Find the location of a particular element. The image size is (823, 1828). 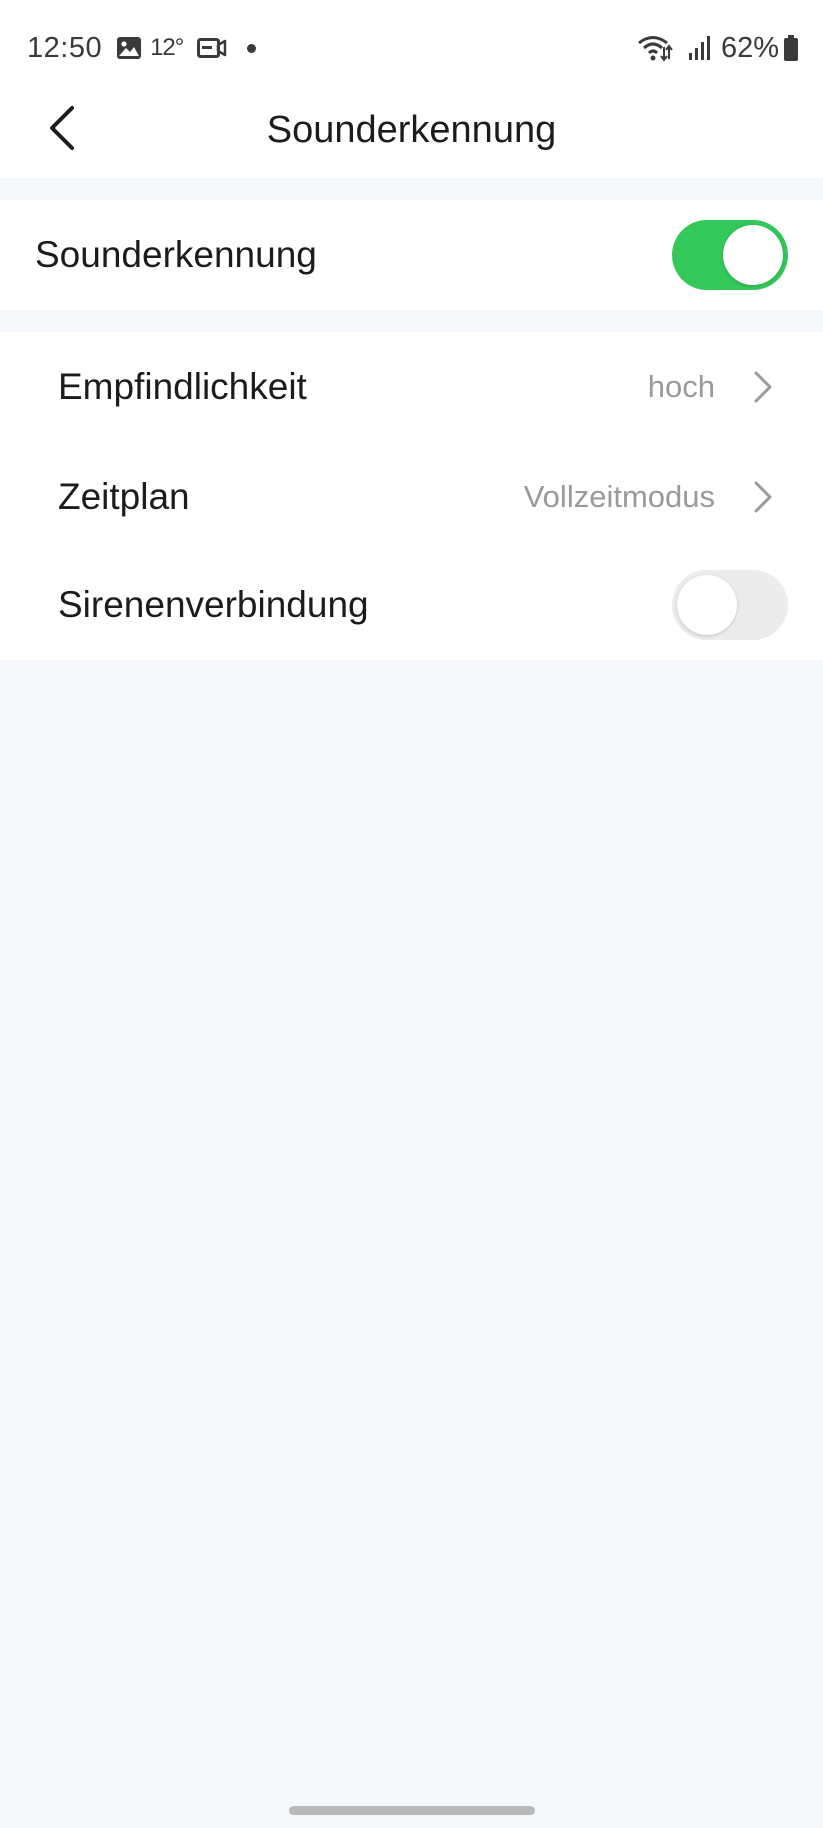

sensitivity-label: Empfindlichkeit is located at coordinates (182, 386).